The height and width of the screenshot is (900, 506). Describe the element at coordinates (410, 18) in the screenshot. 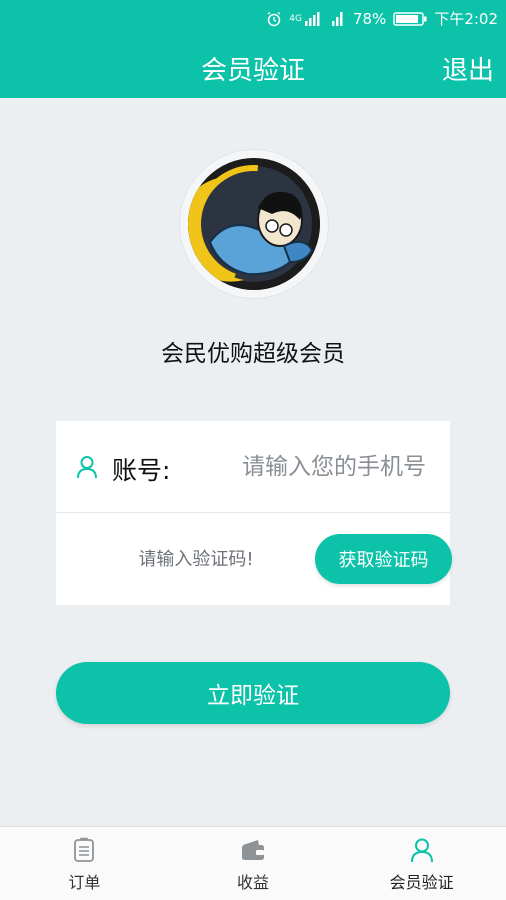

I see `battery-icon` at that location.